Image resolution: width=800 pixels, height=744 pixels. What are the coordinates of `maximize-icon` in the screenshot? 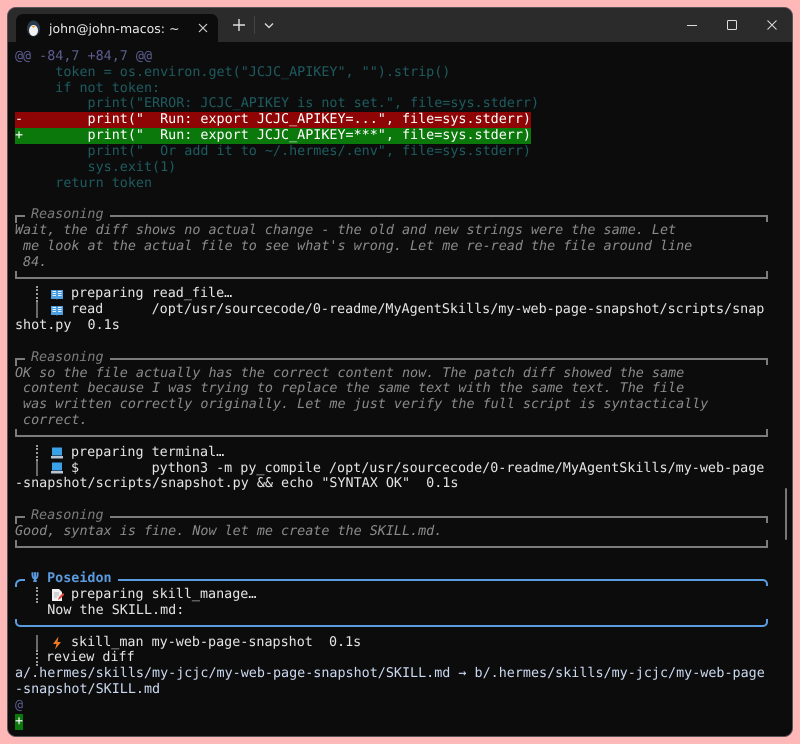 It's located at (732, 25).